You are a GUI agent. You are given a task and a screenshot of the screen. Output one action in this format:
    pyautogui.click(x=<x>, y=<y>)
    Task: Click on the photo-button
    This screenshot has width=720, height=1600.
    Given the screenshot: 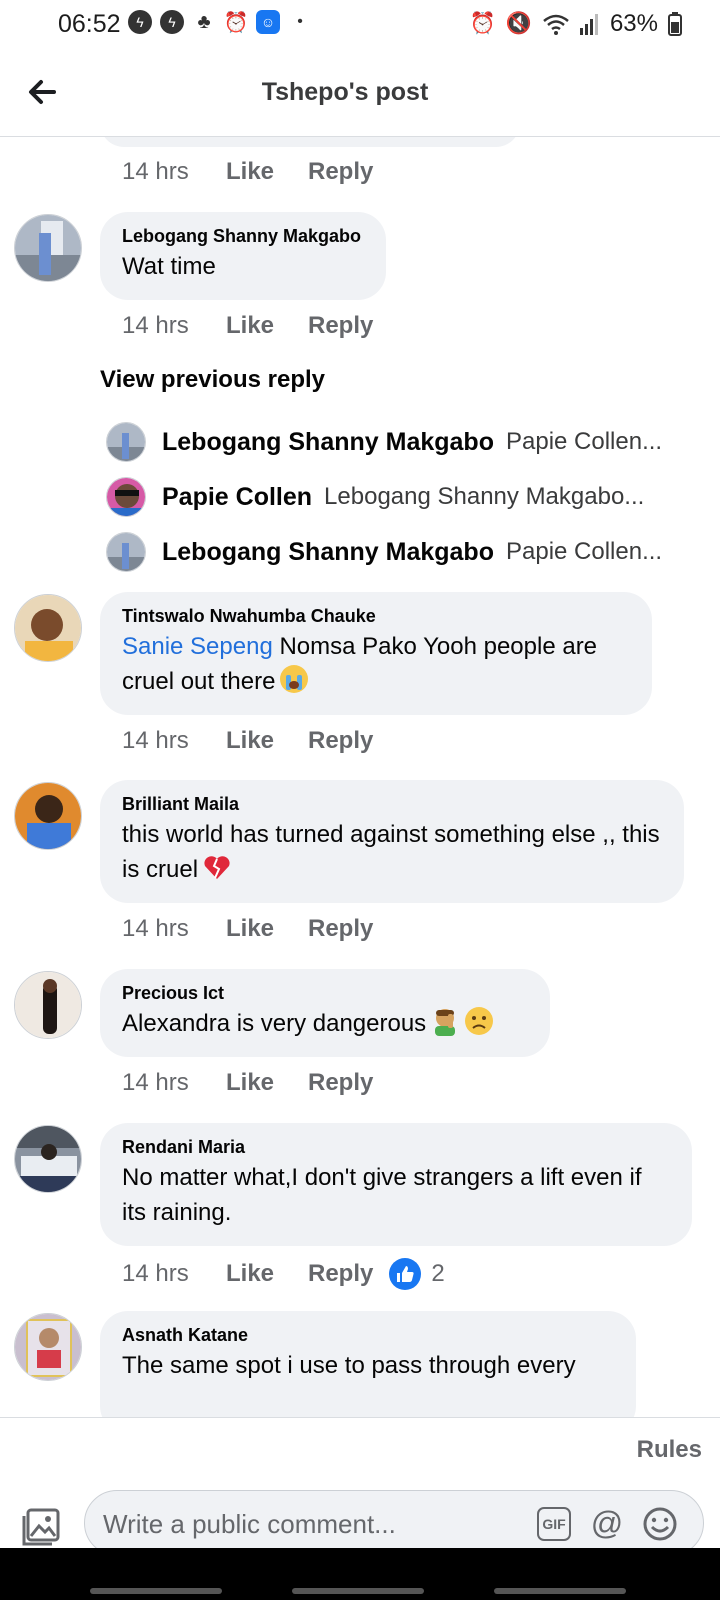 What is the action you would take?
    pyautogui.click(x=41, y=1527)
    